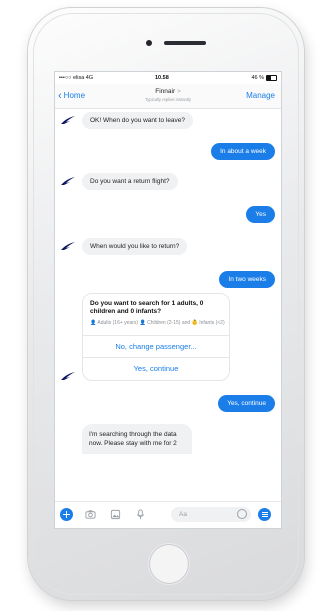  I want to click on battery-status: 46 %, so click(264, 78).